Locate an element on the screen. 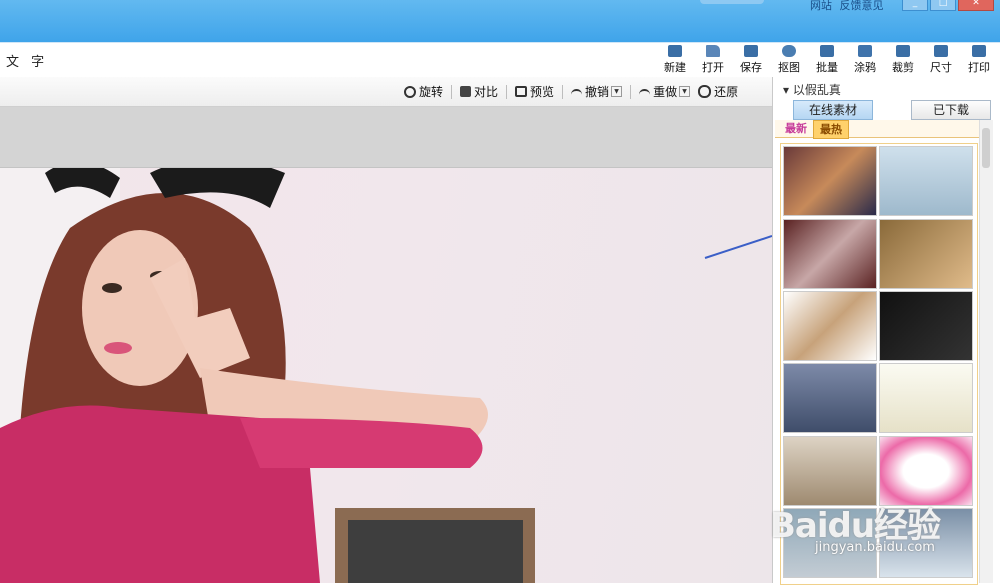  resize-label: 尺寸 is located at coordinates (941, 67).